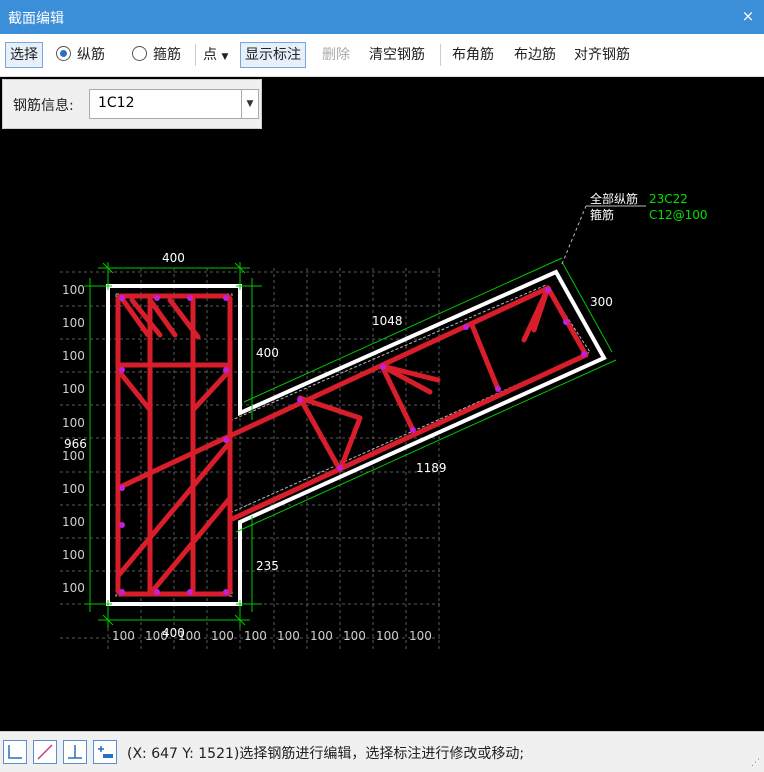 This screenshot has width=764, height=772. I want to click on radio-stirrup: 箍筋, so click(156, 55).